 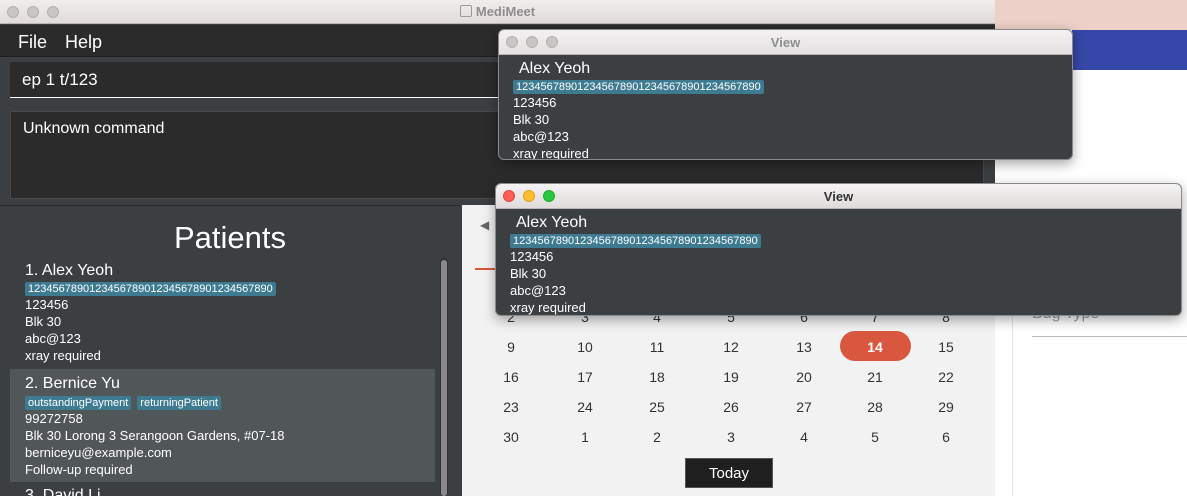 I want to click on menu-help: Help, so click(x=83, y=42).